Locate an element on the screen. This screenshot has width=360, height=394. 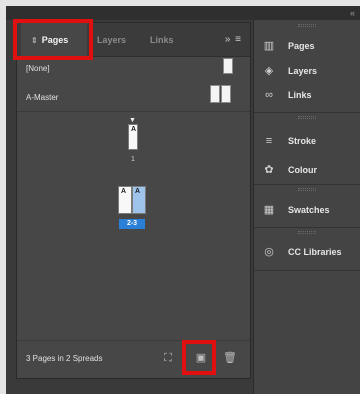
master-none-label: [None] is located at coordinates (38, 68).